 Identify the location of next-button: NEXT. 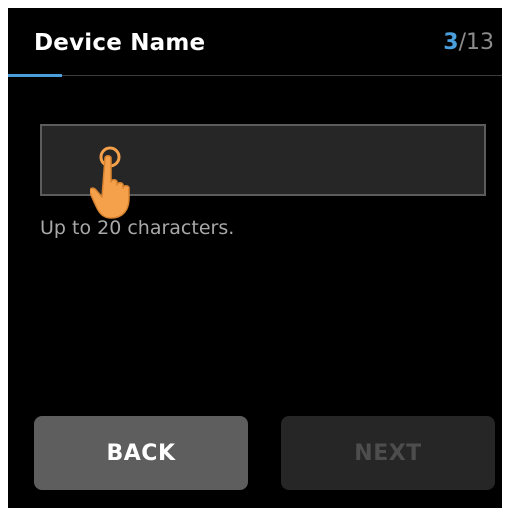
(388, 453).